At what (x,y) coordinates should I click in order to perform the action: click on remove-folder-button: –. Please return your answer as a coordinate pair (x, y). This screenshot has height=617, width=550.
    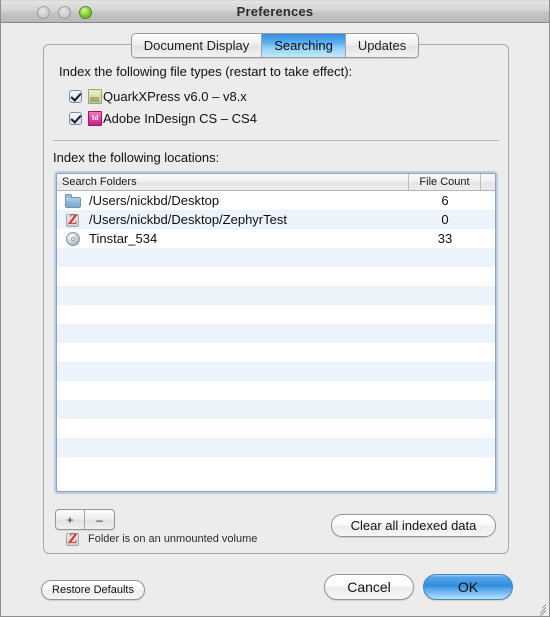
    Looking at the image, I should click on (99, 519).